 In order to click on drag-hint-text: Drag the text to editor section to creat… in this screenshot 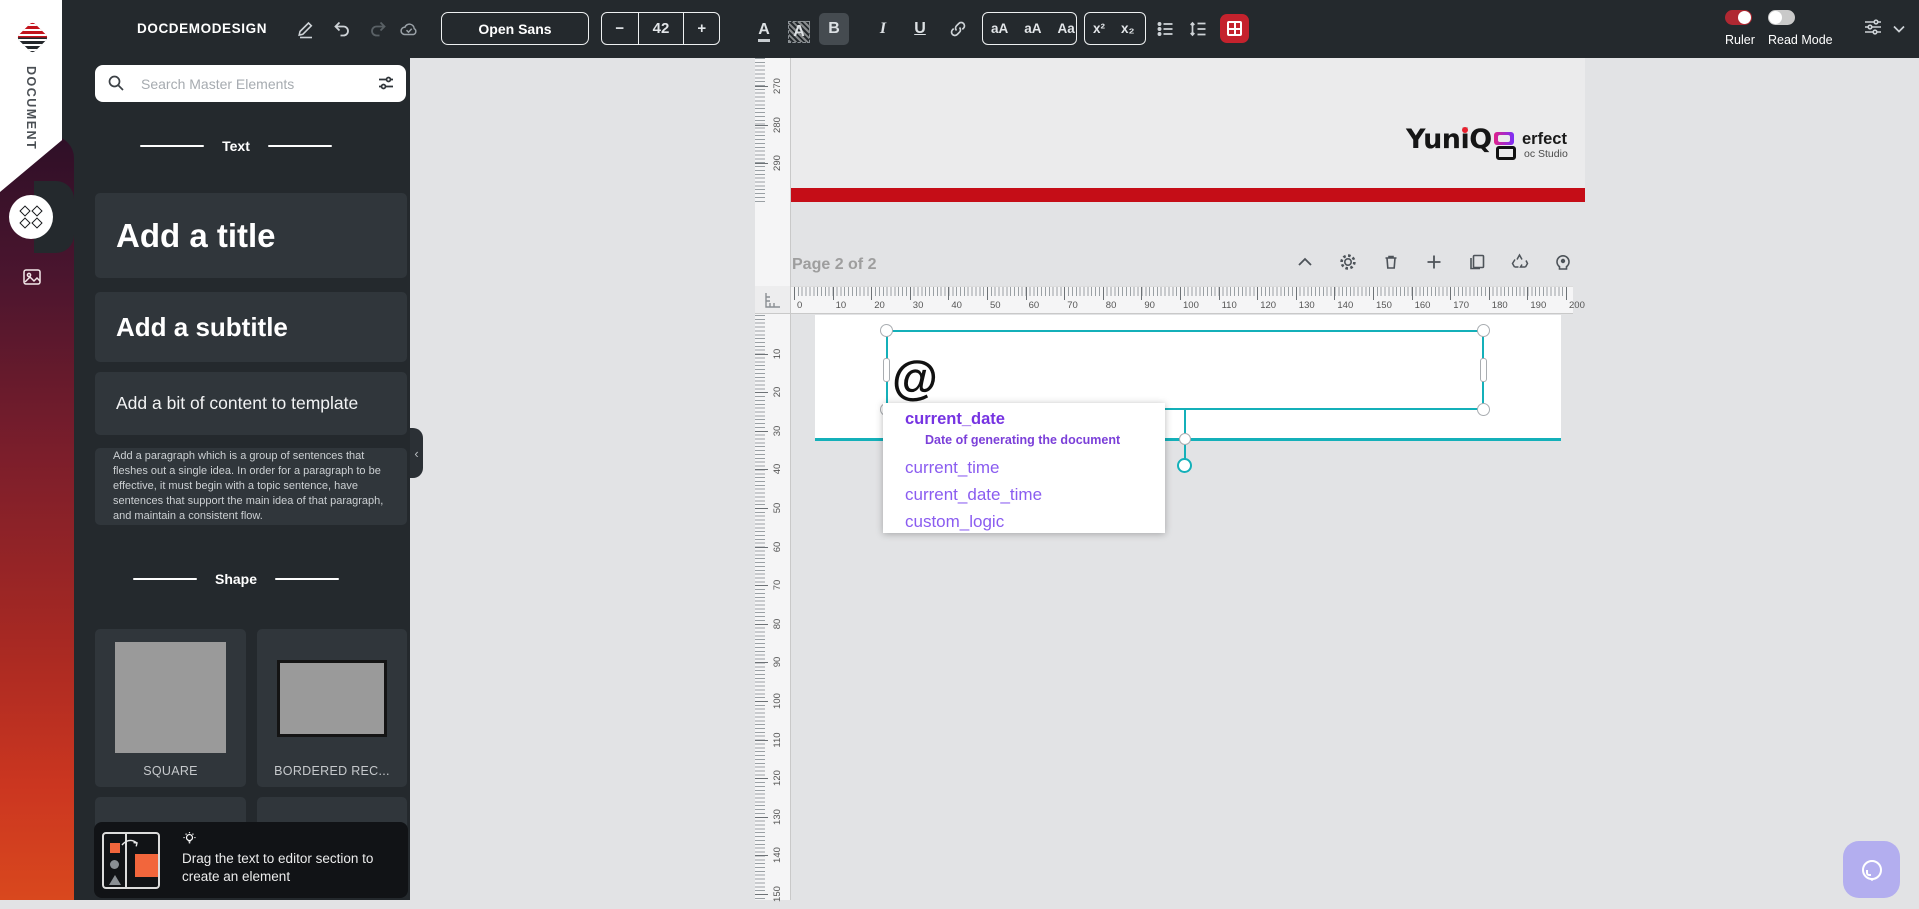, I will do `click(278, 868)`.